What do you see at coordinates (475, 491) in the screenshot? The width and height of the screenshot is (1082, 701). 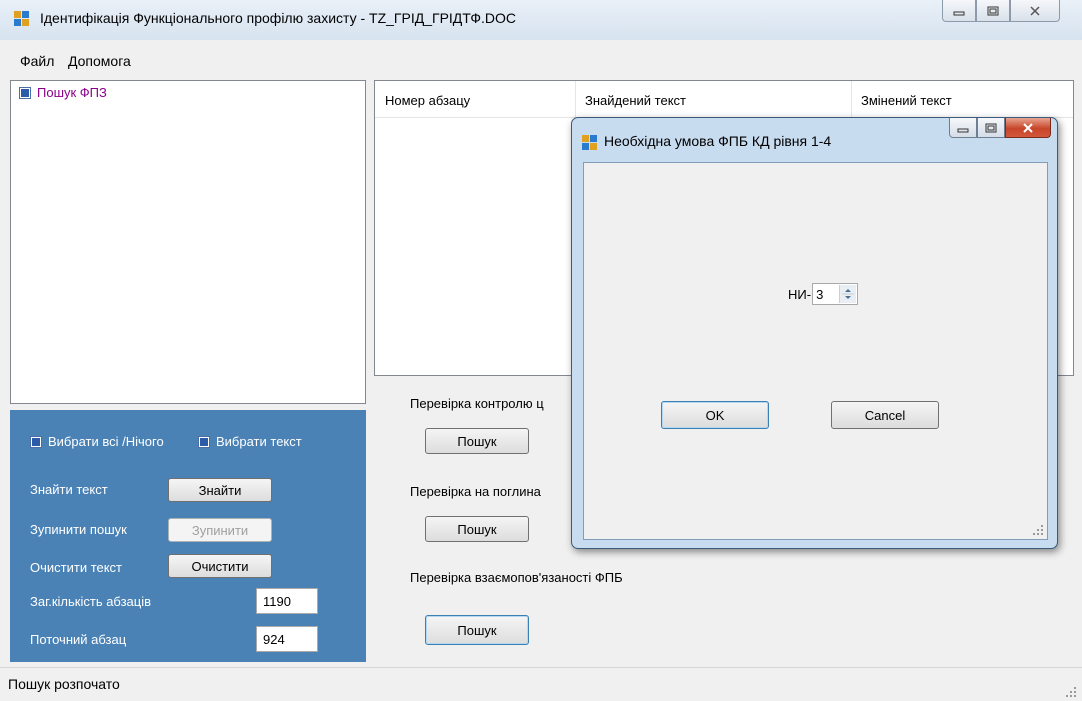 I see `check-absorption-label: Перевірка на поглина` at bounding box center [475, 491].